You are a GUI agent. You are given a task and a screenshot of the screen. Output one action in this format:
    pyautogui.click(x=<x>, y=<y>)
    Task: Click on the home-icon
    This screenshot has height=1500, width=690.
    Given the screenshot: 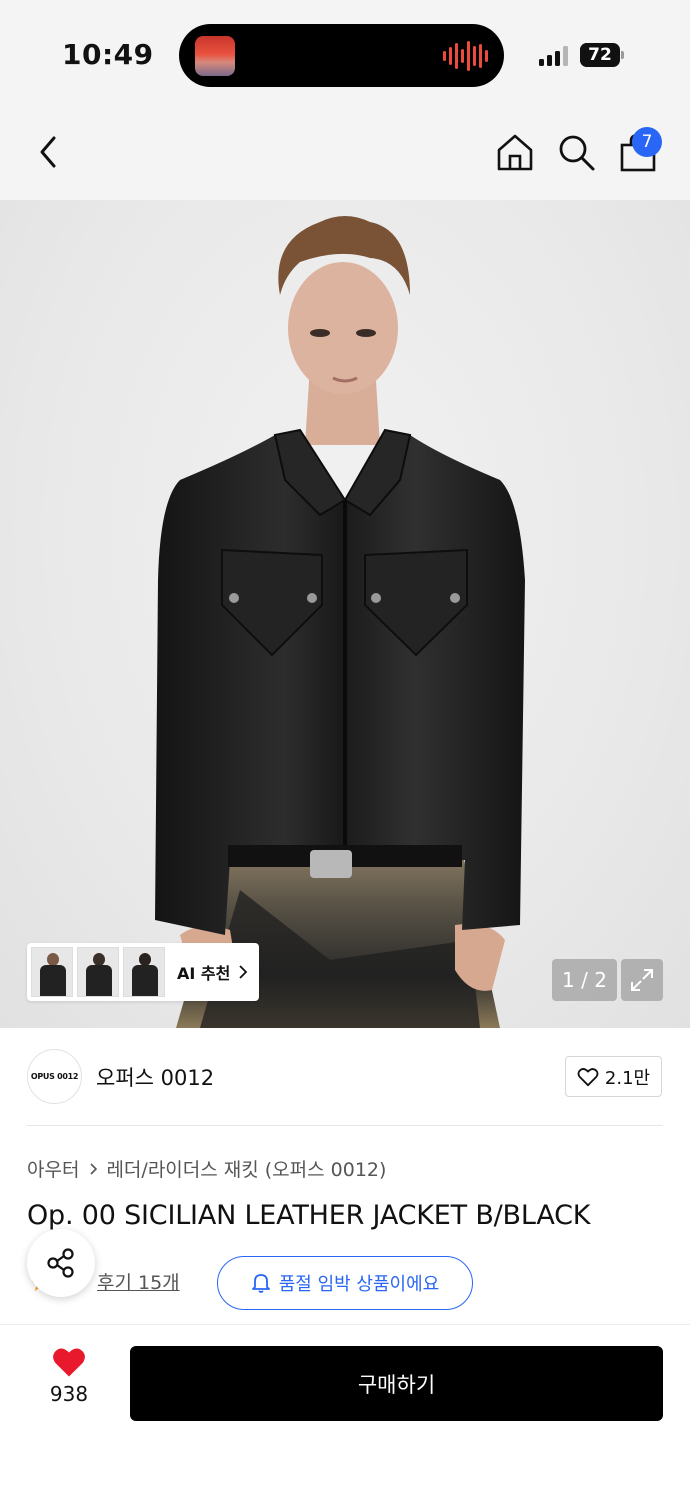 What is the action you would take?
    pyautogui.click(x=515, y=152)
    